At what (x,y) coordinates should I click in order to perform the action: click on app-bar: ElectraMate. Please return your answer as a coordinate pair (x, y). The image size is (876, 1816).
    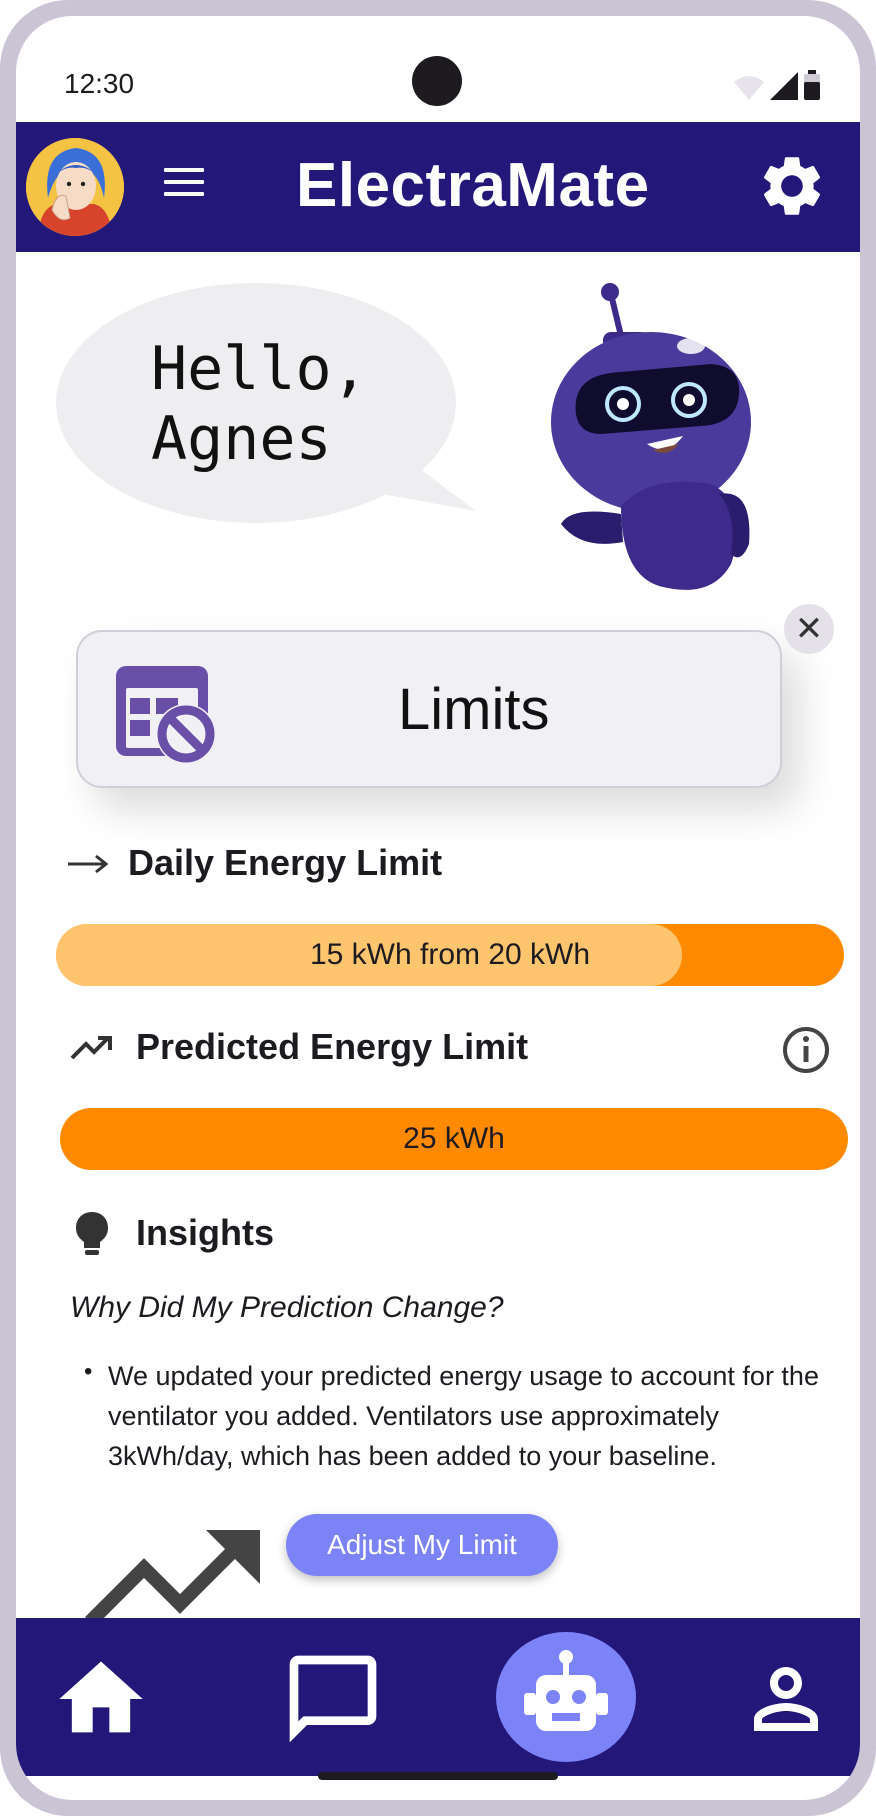
    Looking at the image, I should click on (438, 187).